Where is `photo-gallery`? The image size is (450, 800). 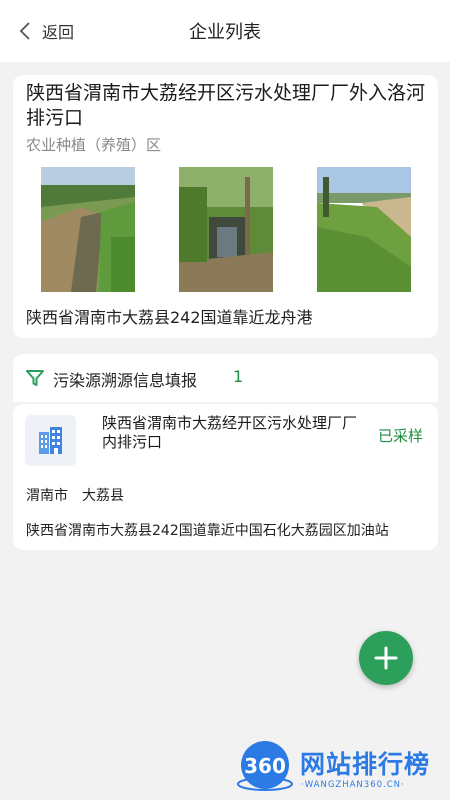
photo-gallery is located at coordinates (226, 229).